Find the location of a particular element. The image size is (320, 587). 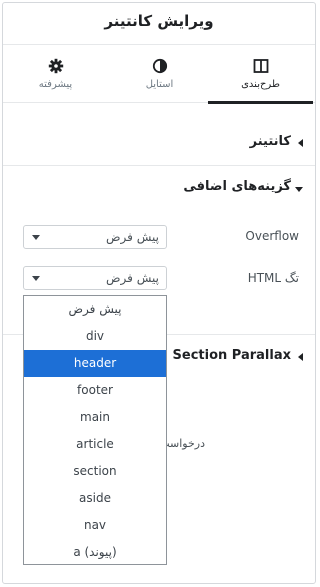

overflow-select: پیش فرض is located at coordinates (95, 237).